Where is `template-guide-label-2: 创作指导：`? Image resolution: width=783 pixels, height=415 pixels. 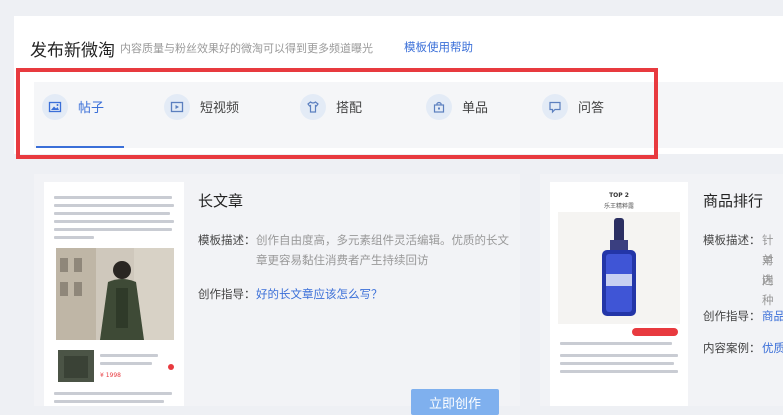
template-guide-label-2: 创作指导： is located at coordinates (732, 316).